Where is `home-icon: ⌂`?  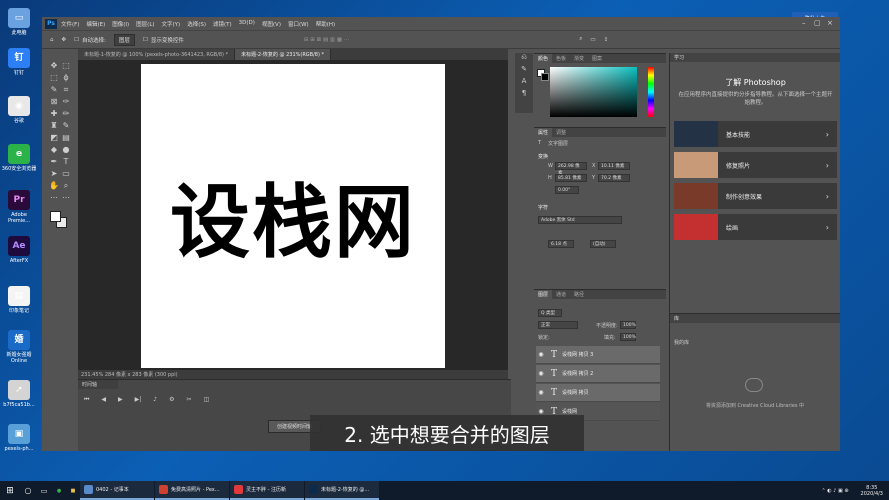 home-icon: ⌂ is located at coordinates (52, 40).